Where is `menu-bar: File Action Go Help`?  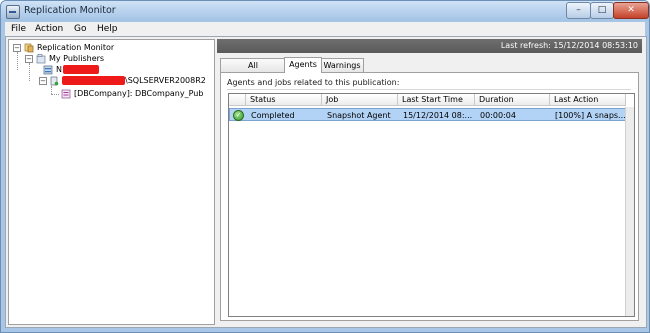
menu-bar: File Action Go Help is located at coordinates (325, 29).